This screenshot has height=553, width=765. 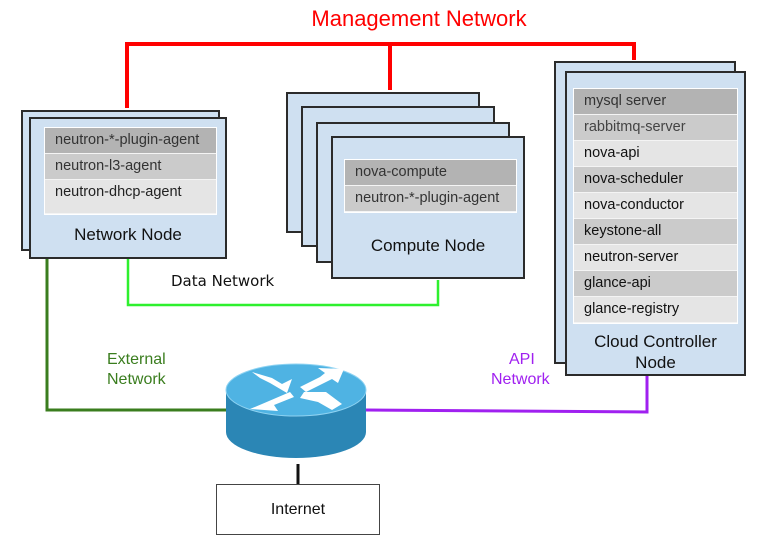 I want to click on service-item: neutron-server, so click(x=655, y=258).